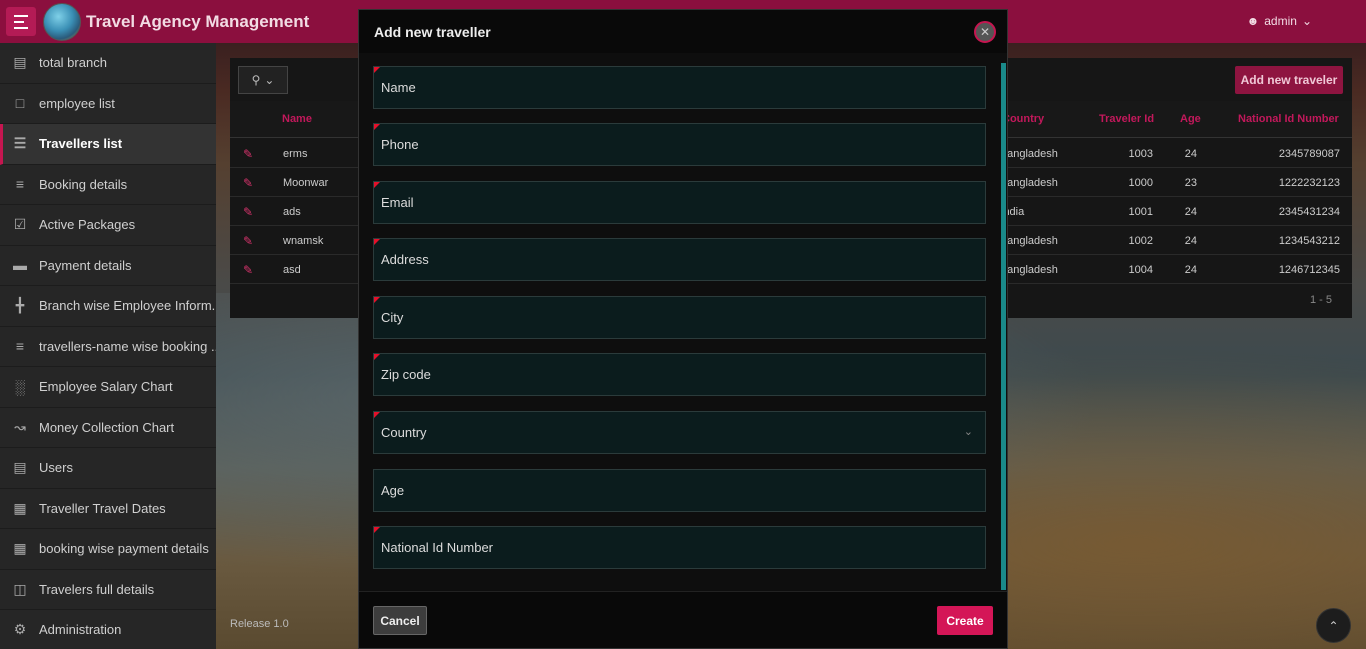 The image size is (1366, 649). Describe the element at coordinates (1190, 119) in the screenshot. I see `column-header-age: Age` at that location.